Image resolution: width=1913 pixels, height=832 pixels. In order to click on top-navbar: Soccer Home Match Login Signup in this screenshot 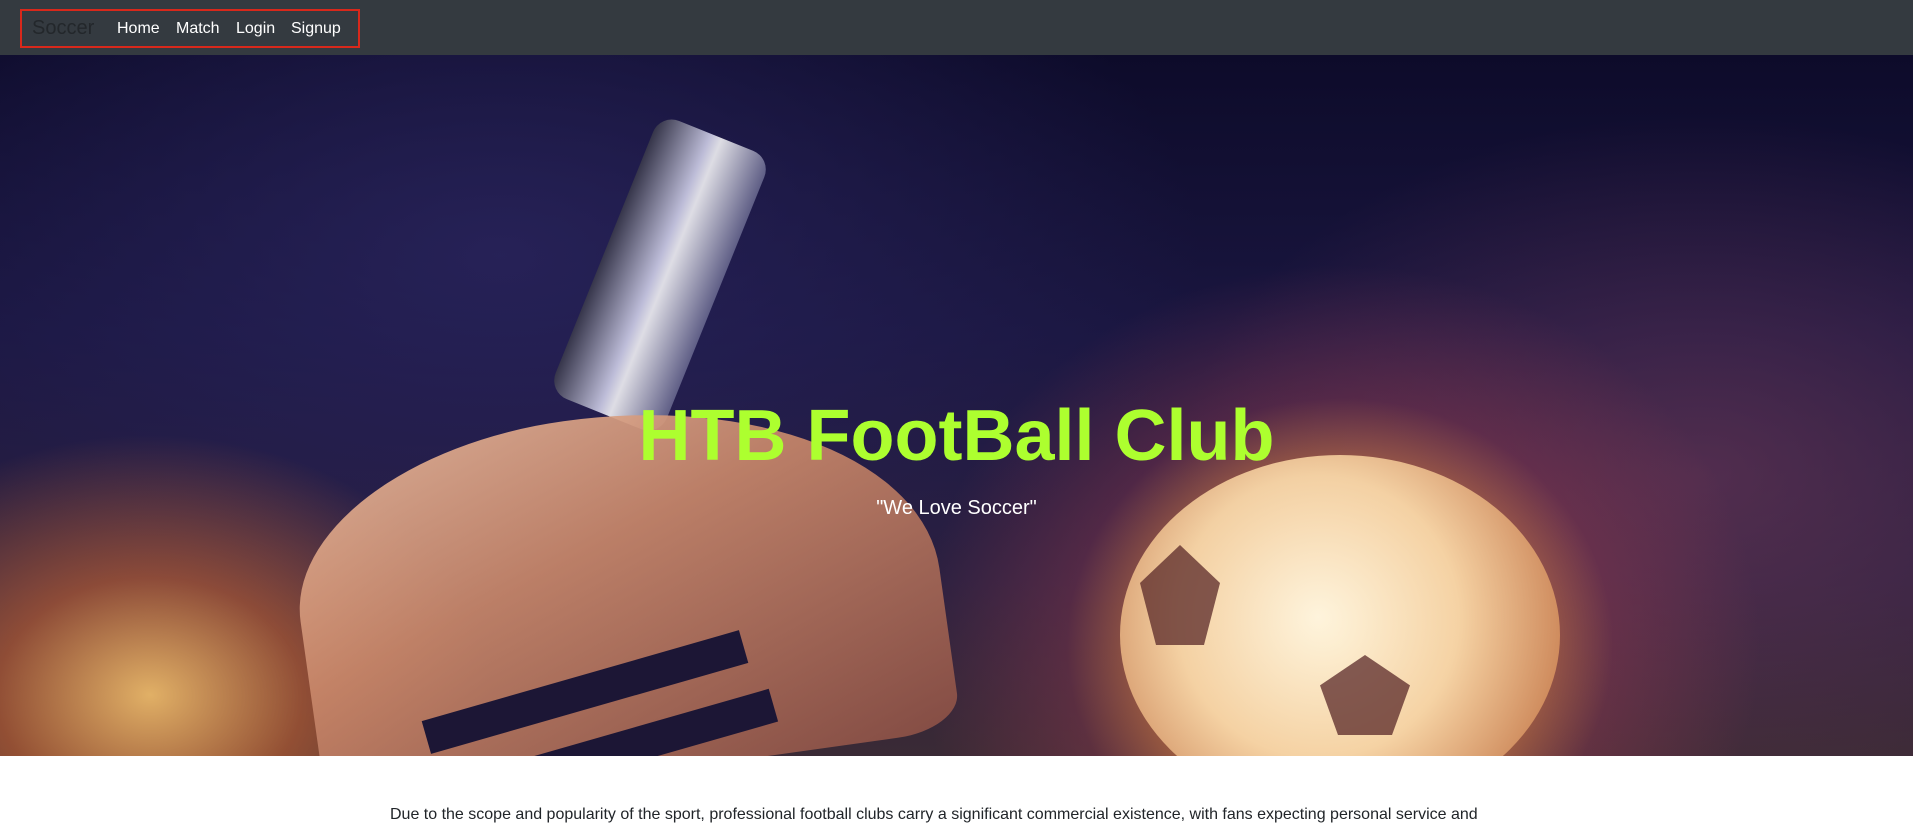, I will do `click(956, 27)`.